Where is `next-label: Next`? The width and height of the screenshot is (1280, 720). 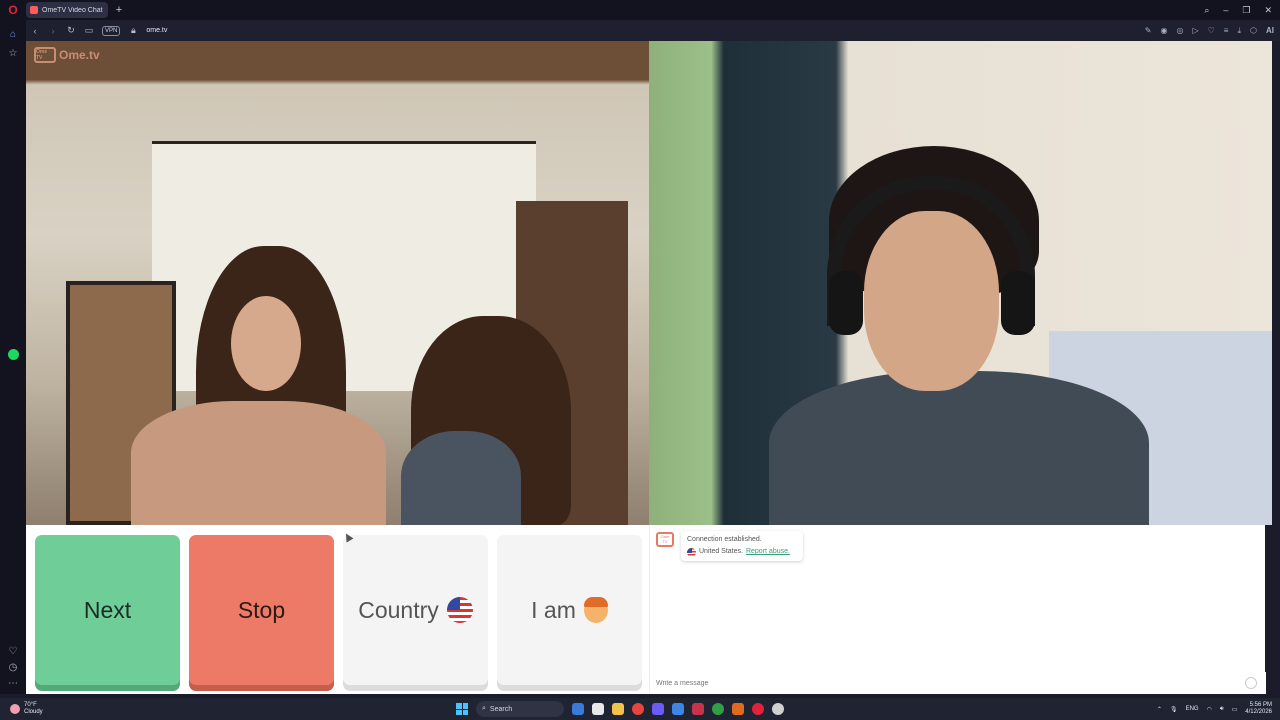 next-label: Next is located at coordinates (107, 609).